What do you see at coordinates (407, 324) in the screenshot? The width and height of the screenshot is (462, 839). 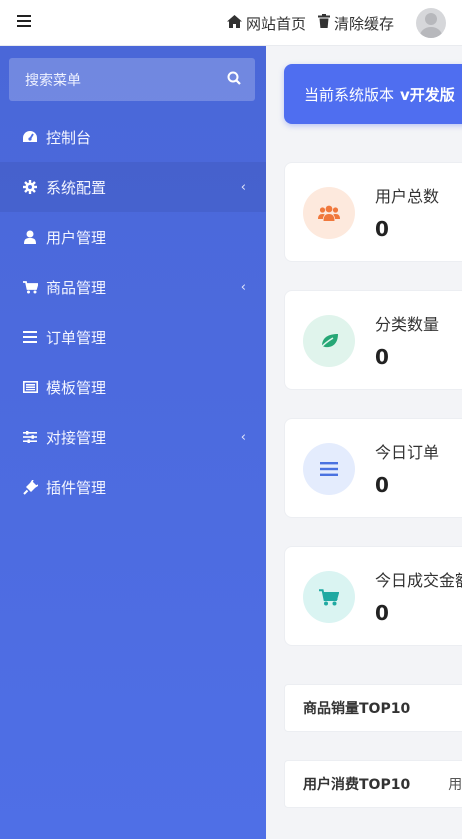 I see `stat-title: 分类数量` at bounding box center [407, 324].